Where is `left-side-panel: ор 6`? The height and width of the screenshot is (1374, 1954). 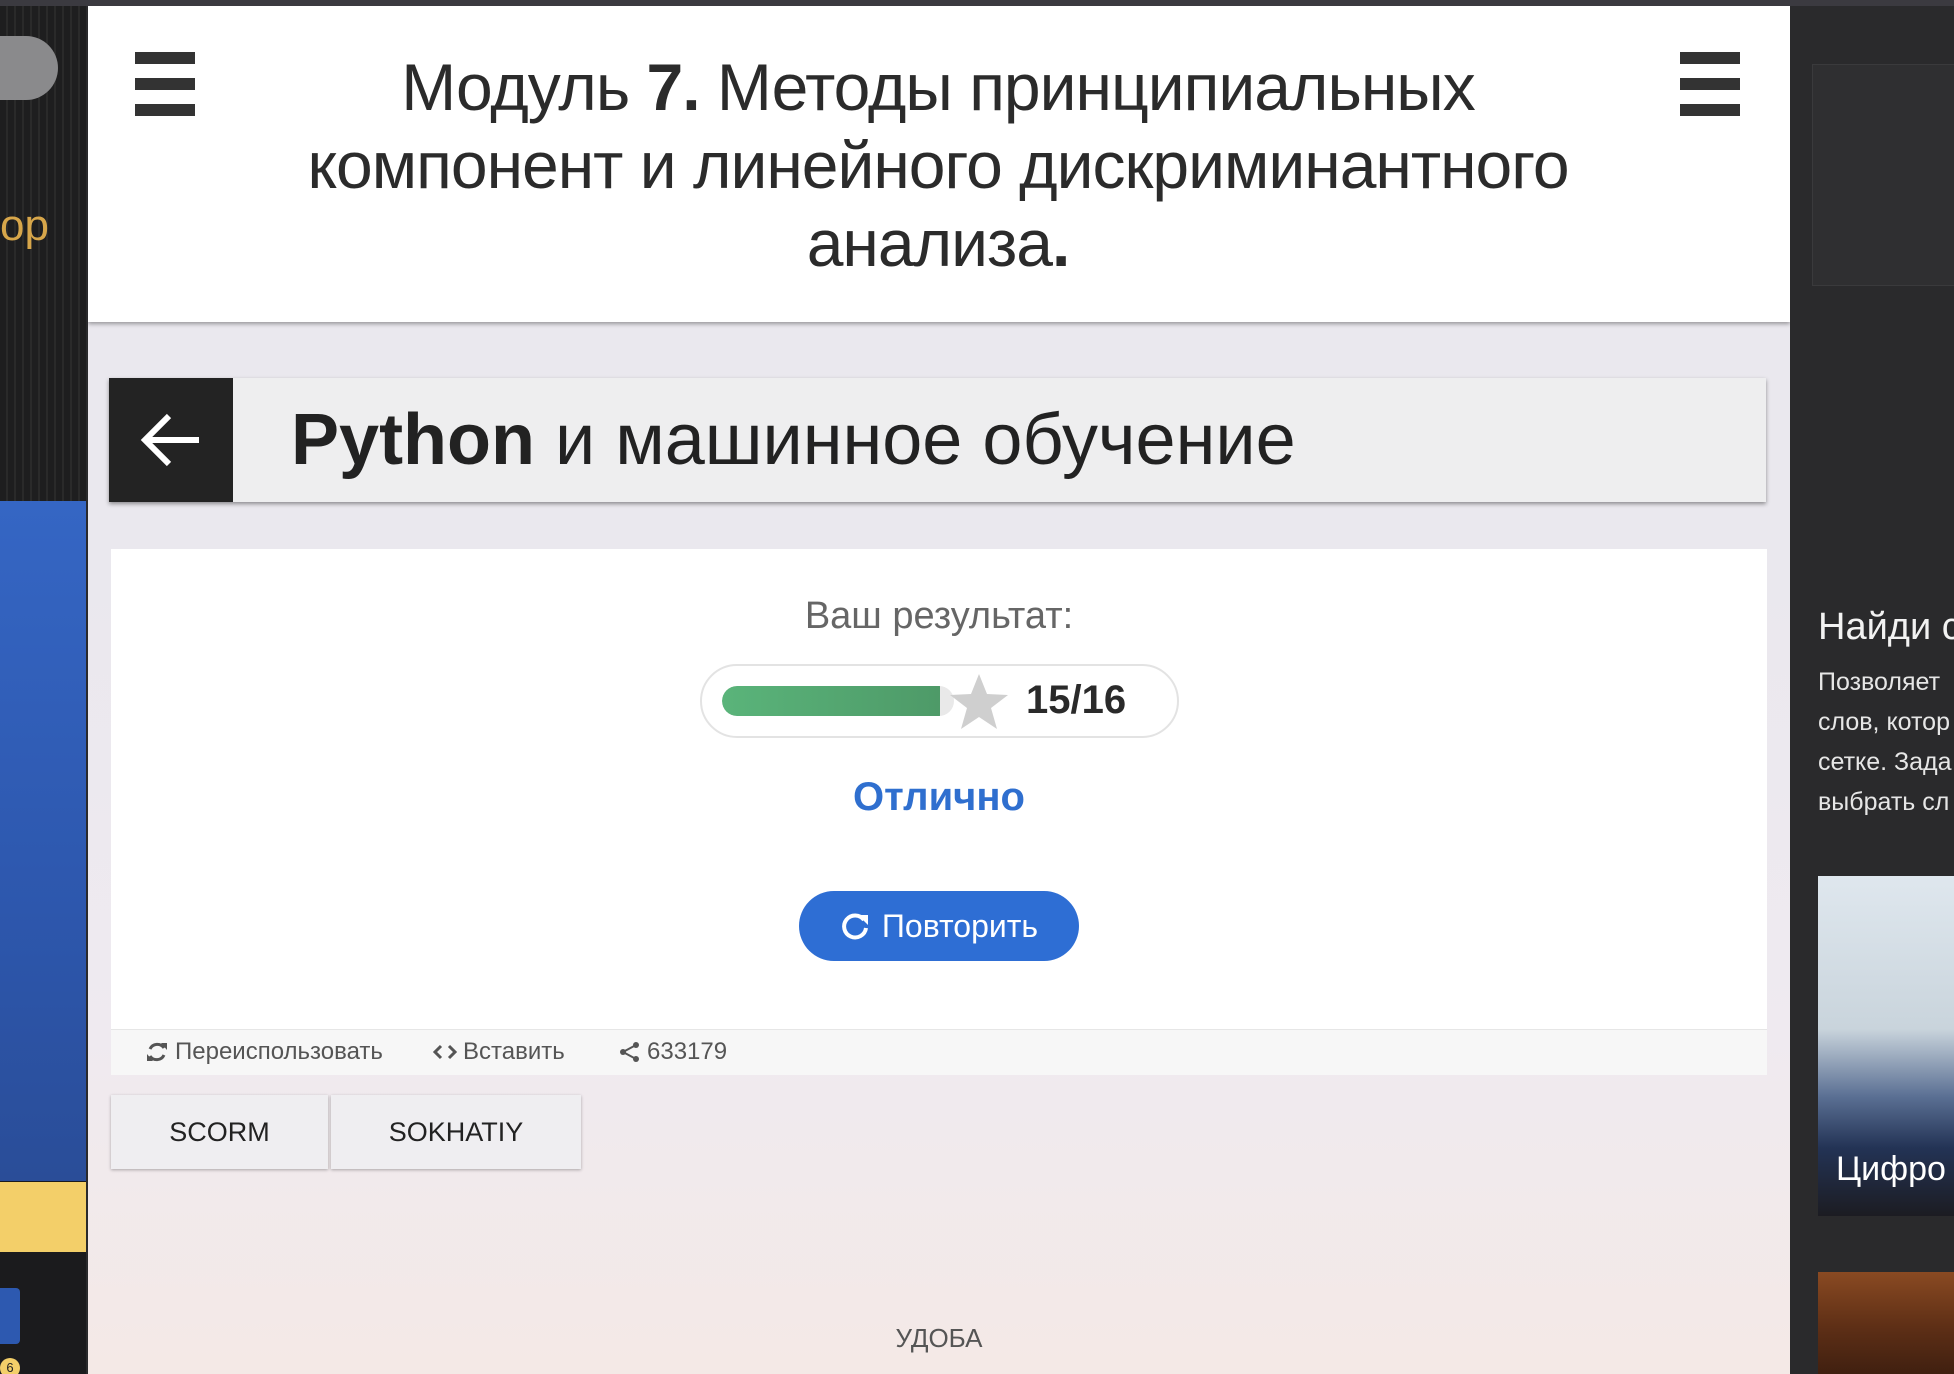 left-side-panel: ор 6 is located at coordinates (43, 690).